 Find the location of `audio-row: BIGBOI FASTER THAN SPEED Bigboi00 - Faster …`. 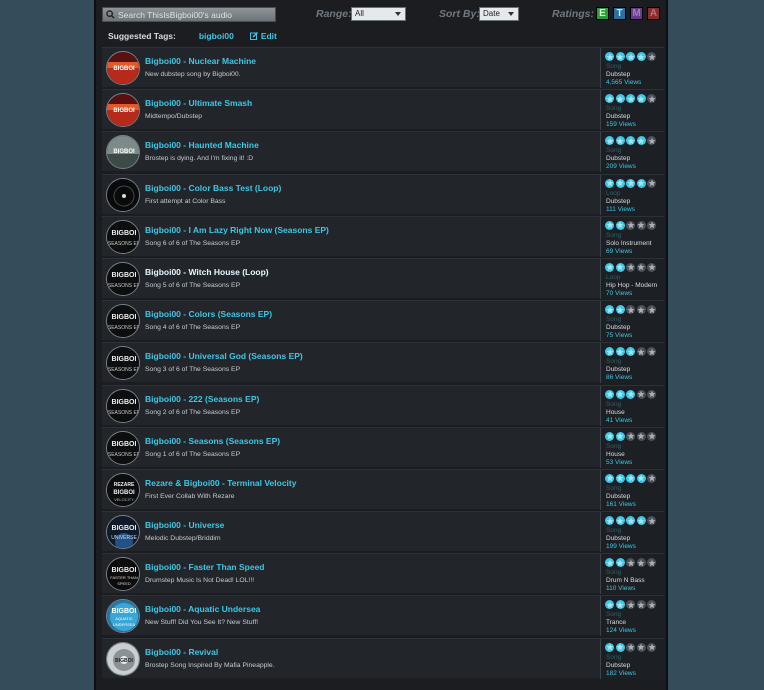

audio-row: BIGBOI FASTER THAN SPEED Bigboi00 - Faster … is located at coordinates (383, 574).